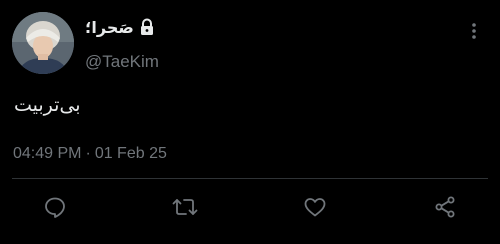 Image resolution: width=500 pixels, height=244 pixels. I want to click on reply-button, so click(55, 207).